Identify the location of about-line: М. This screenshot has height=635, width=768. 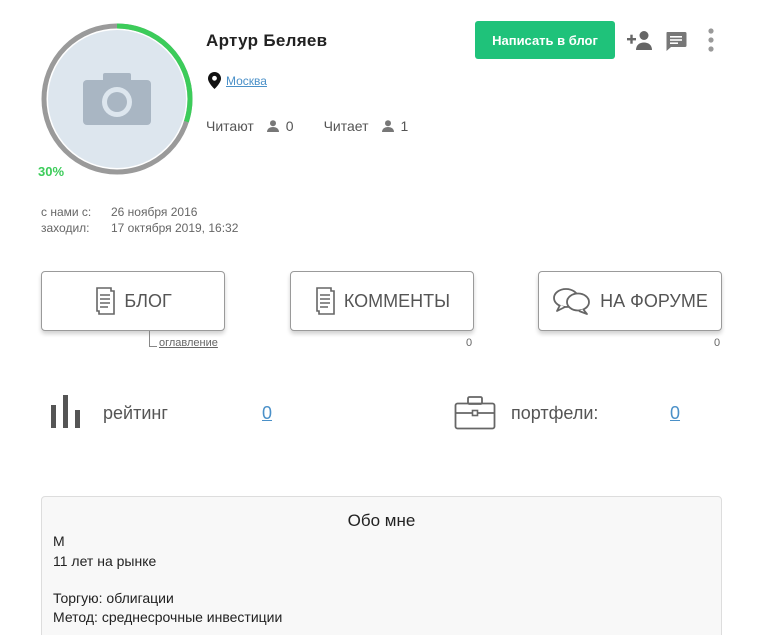
(59, 541).